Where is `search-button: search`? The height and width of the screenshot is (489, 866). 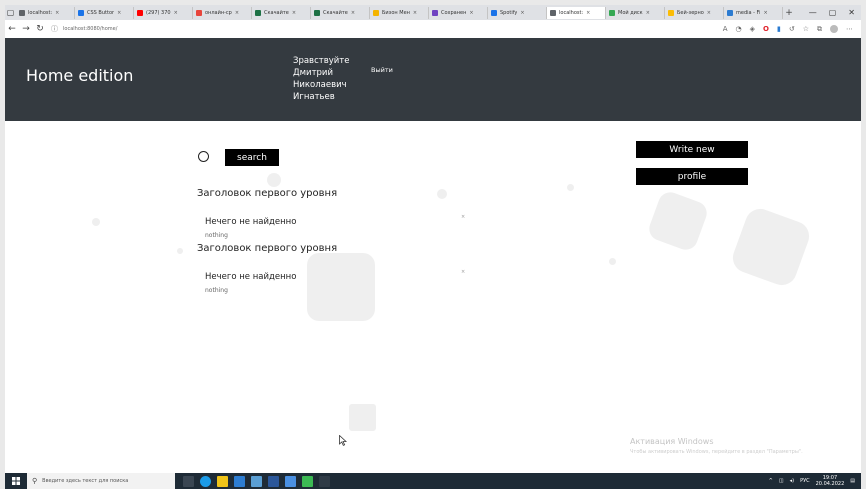
search-button: search is located at coordinates (252, 157).